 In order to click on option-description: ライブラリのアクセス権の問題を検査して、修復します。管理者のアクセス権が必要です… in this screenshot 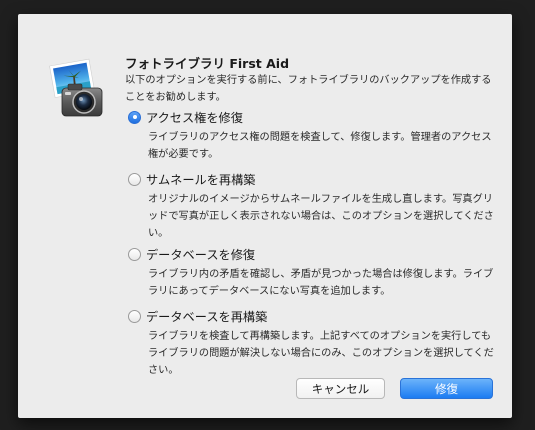, I will do `click(320, 146)`.